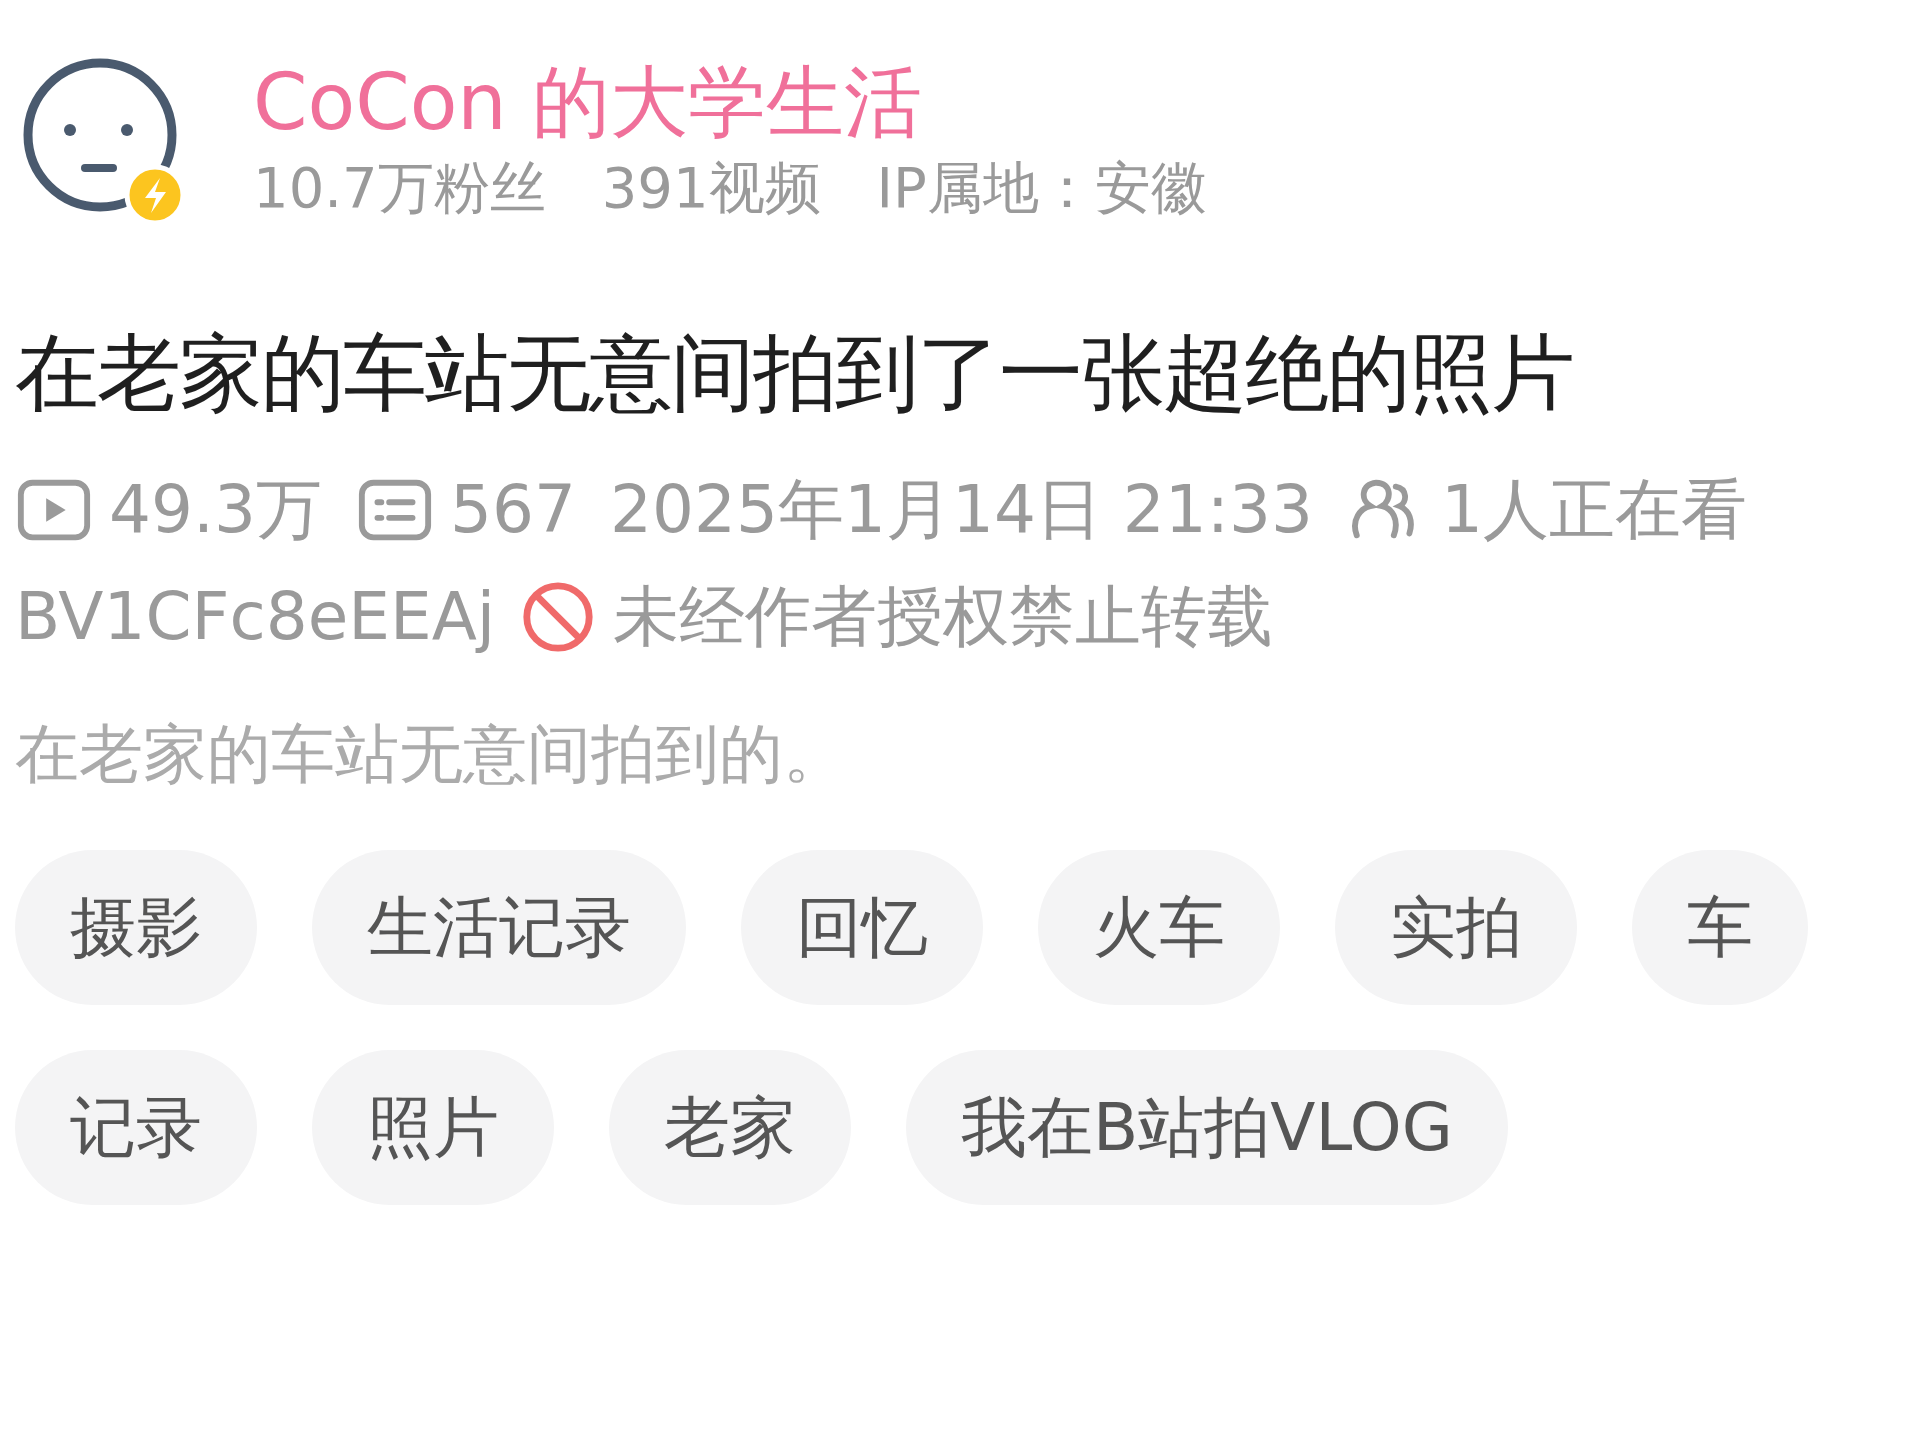 The image size is (1920, 1440). What do you see at coordinates (399, 187) in the screenshot?
I see `uploader-stat: 10.7万粉丝` at bounding box center [399, 187].